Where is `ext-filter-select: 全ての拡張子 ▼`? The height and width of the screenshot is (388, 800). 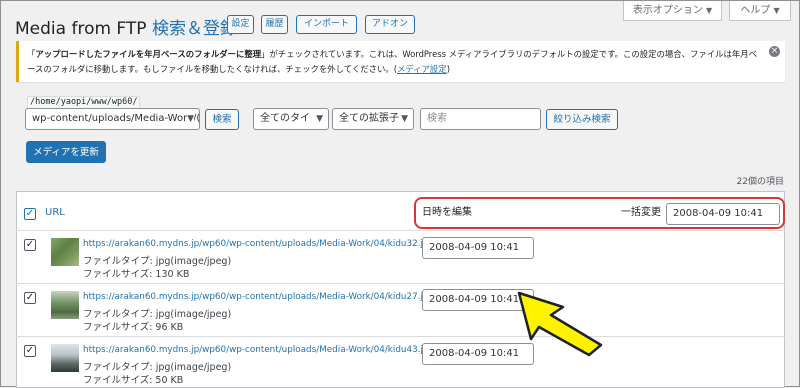
ext-filter-select: 全ての拡張子 ▼ is located at coordinates (373, 119).